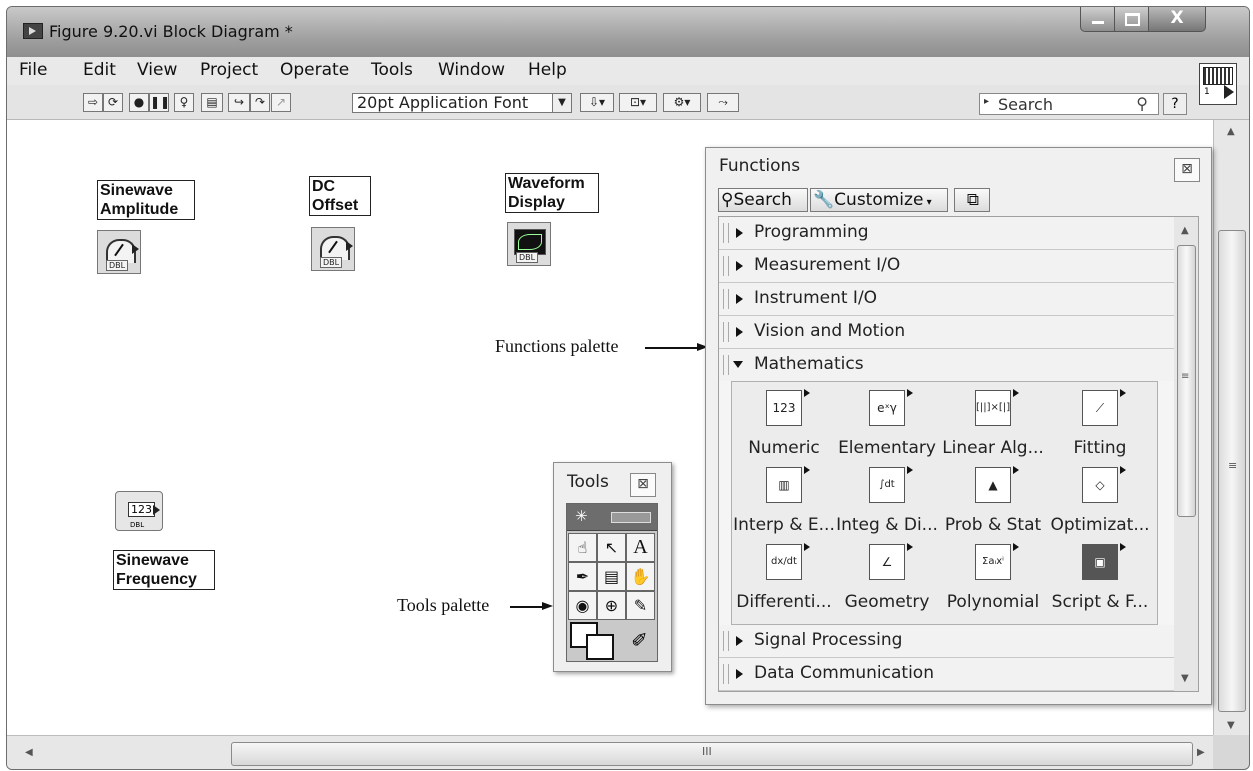  What do you see at coordinates (1175, 104) in the screenshot?
I see `context-help-button: ?` at bounding box center [1175, 104].